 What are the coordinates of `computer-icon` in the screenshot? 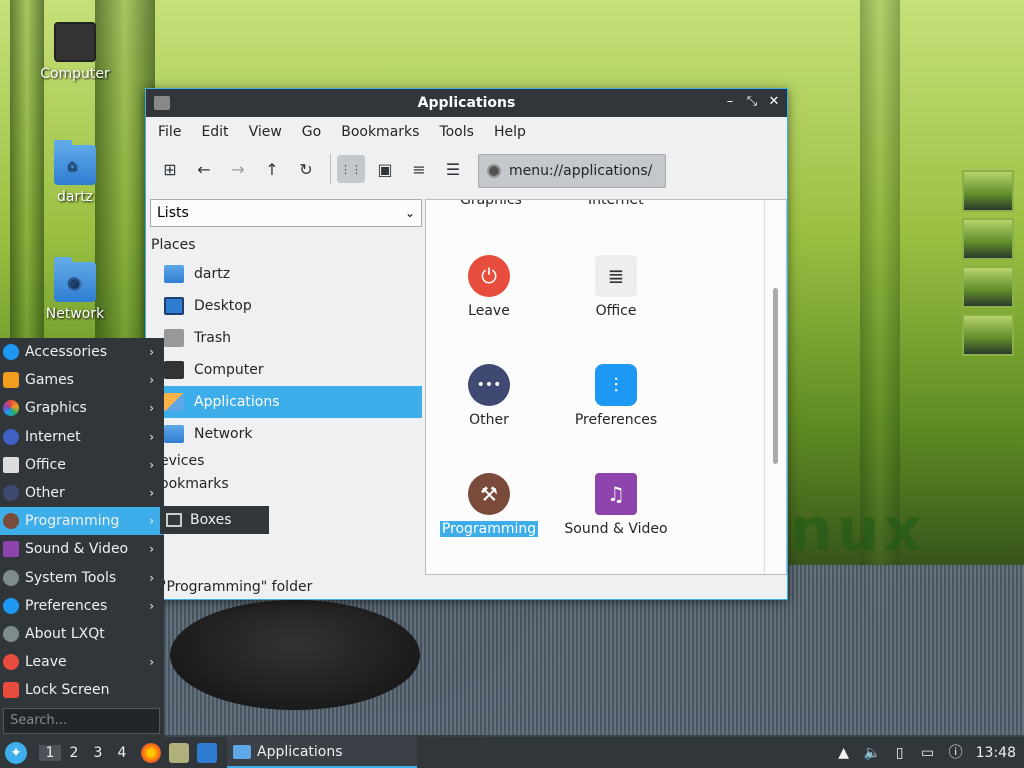 It's located at (174, 370).